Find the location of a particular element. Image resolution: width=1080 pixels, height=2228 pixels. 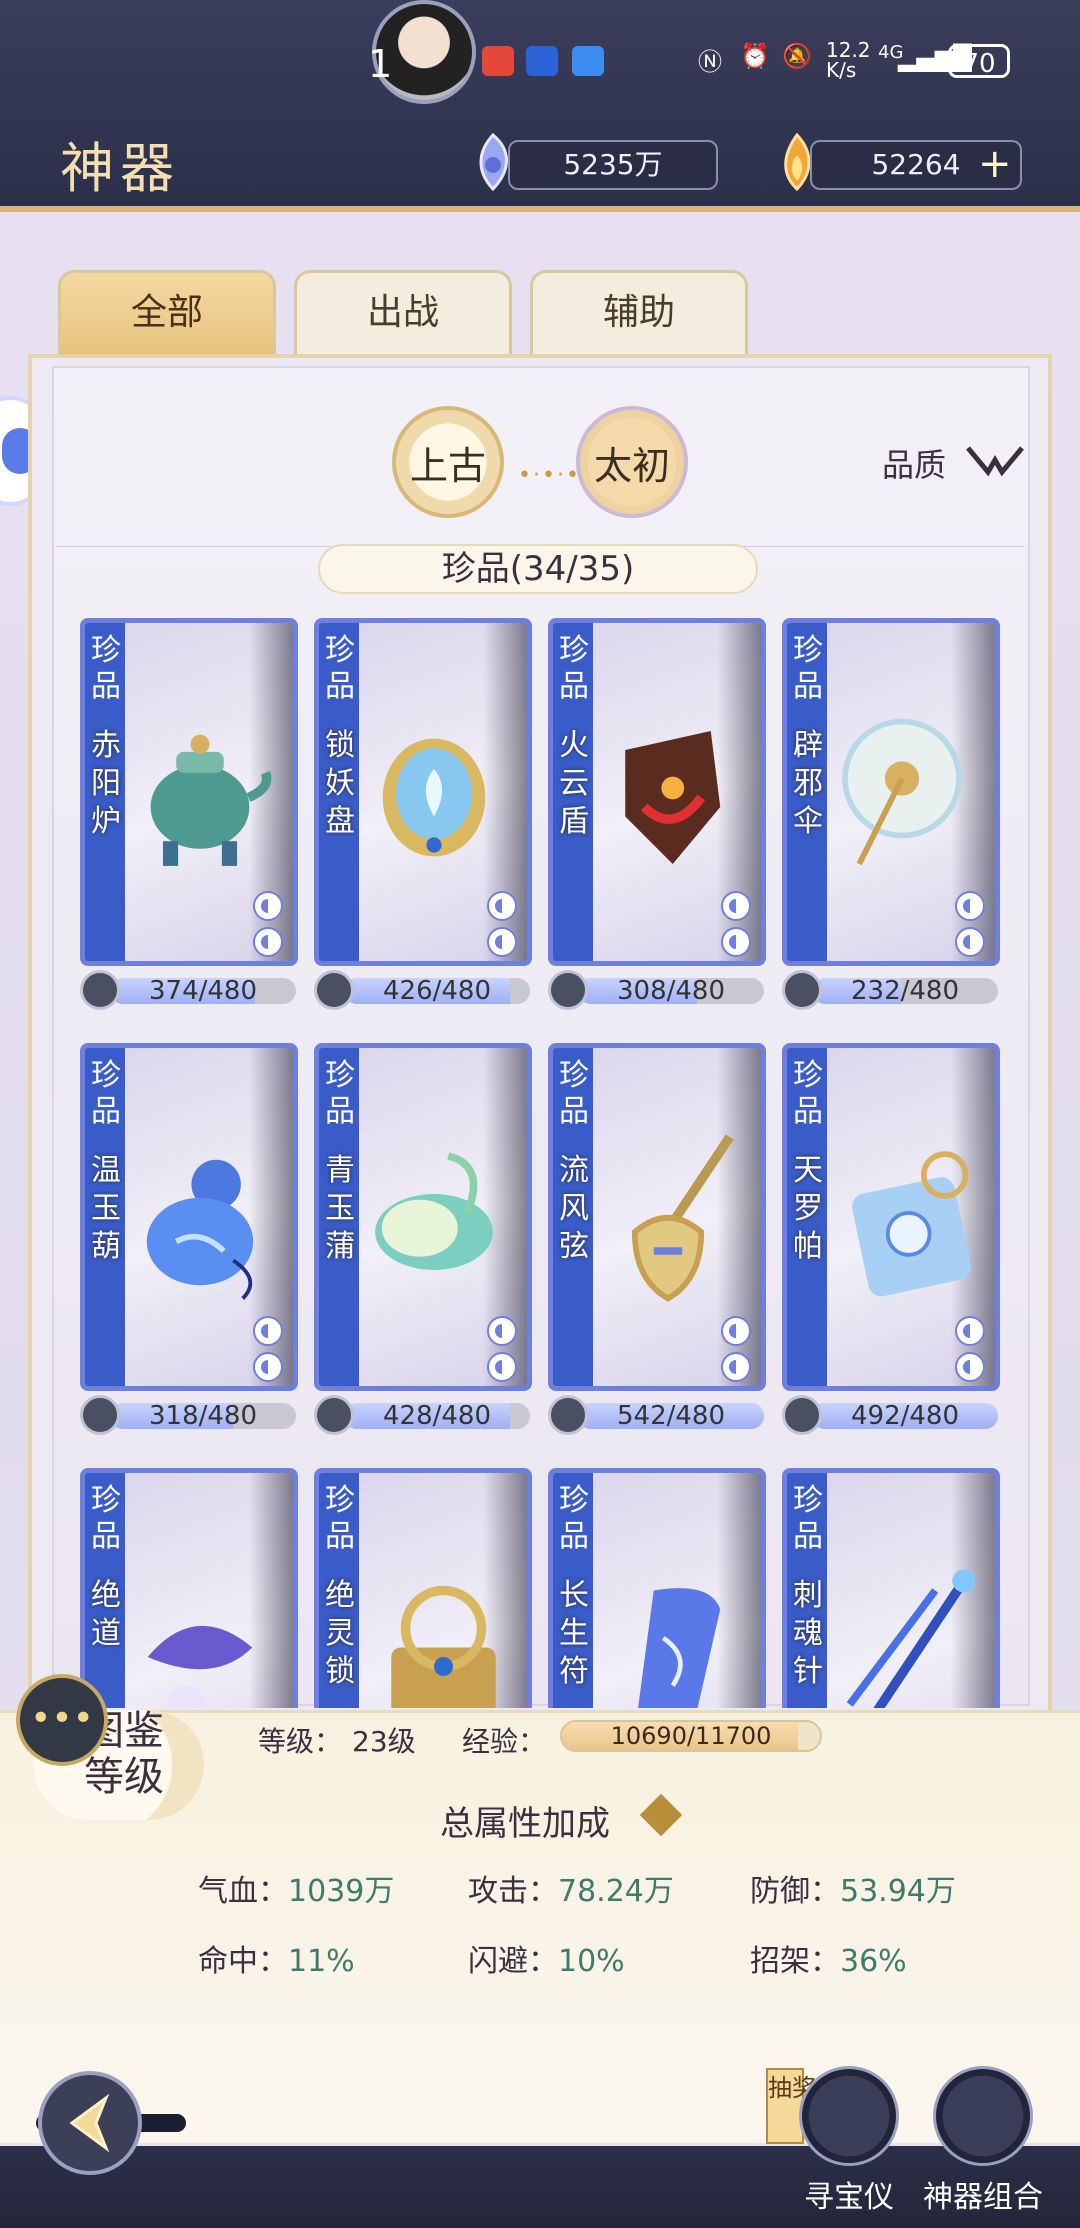

artifact-card: 珍品火云盾 308/480 is located at coordinates (657, 814).